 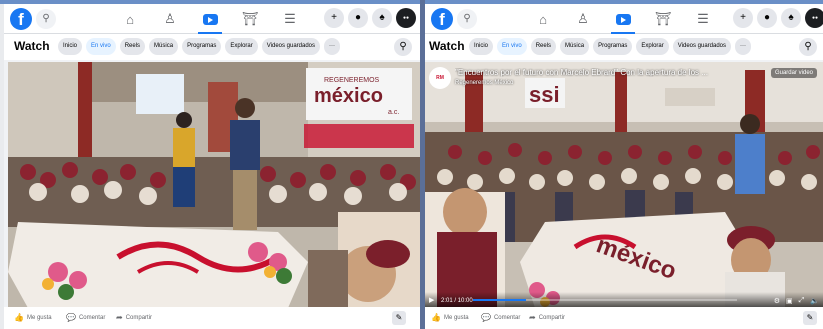 What do you see at coordinates (393, 112) in the screenshot?
I see `banner-line3: a.c.` at bounding box center [393, 112].